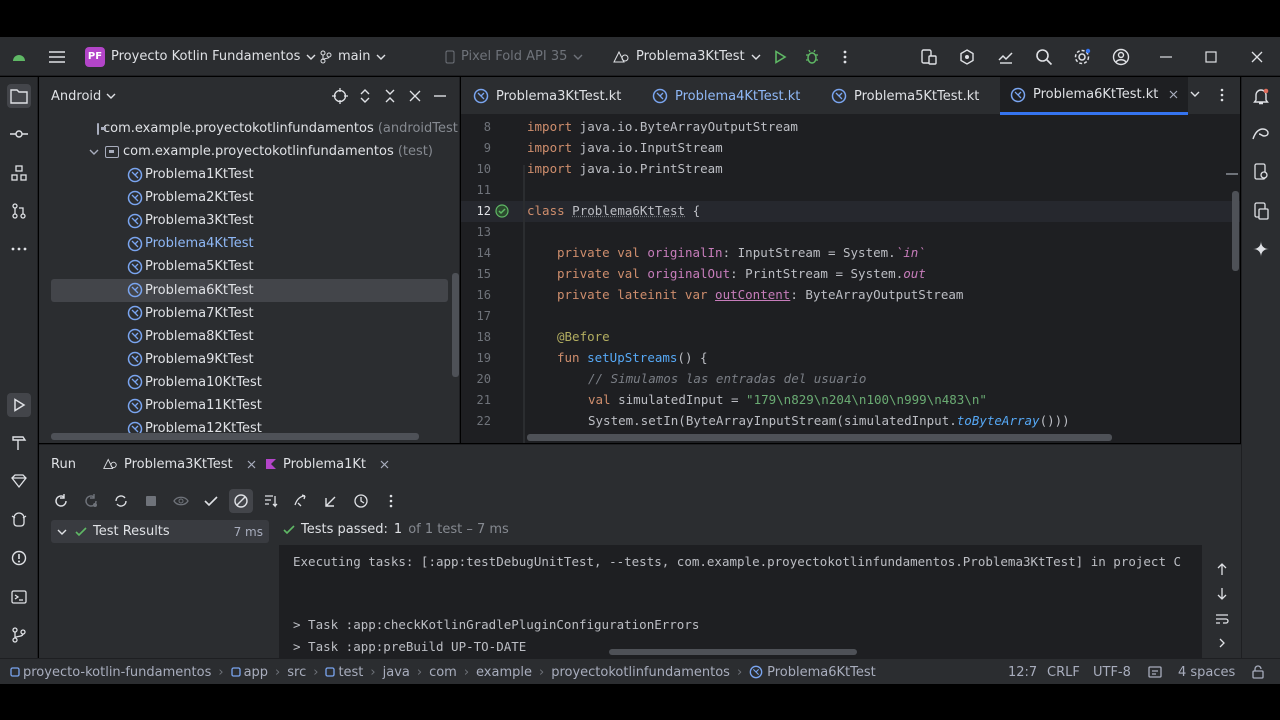  Describe the element at coordinates (640, 672) in the screenshot. I see `breadcrumb-item: proyectokotlinfundamentos` at that location.